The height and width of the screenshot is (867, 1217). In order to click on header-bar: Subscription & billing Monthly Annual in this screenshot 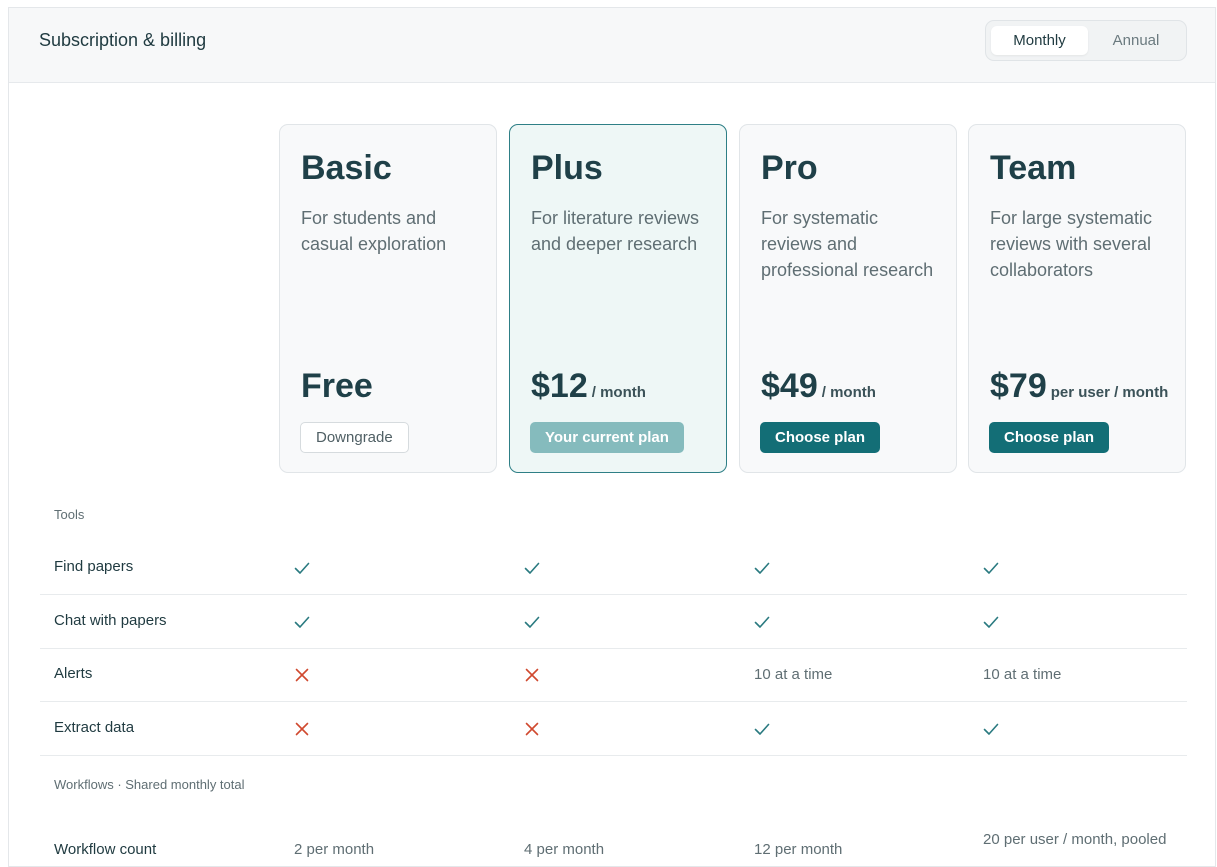, I will do `click(612, 45)`.